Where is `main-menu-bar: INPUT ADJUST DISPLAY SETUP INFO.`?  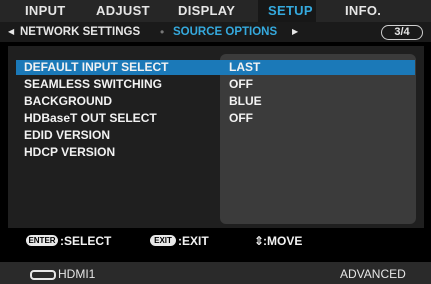
main-menu-bar: INPUT ADJUST DISPLAY SETUP INFO. is located at coordinates (215, 11).